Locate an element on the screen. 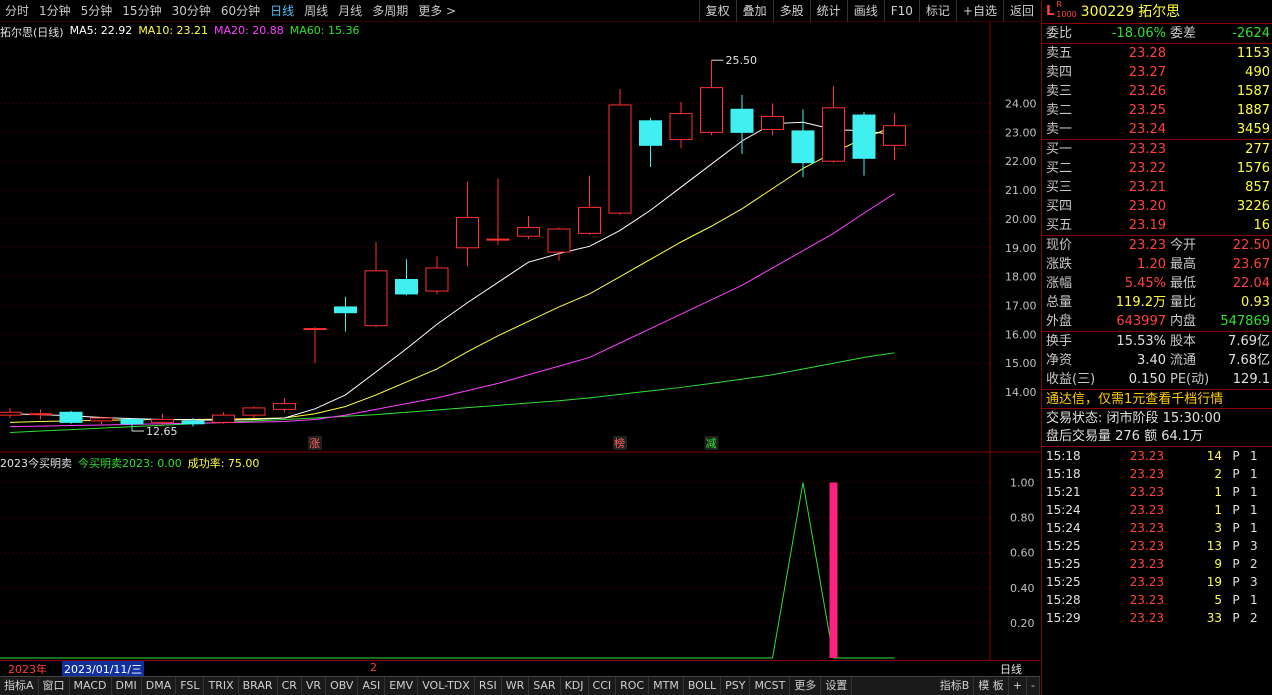 This screenshot has width=1272, height=695. asks-row: 卖三 23.26 1587 is located at coordinates (1157, 91).